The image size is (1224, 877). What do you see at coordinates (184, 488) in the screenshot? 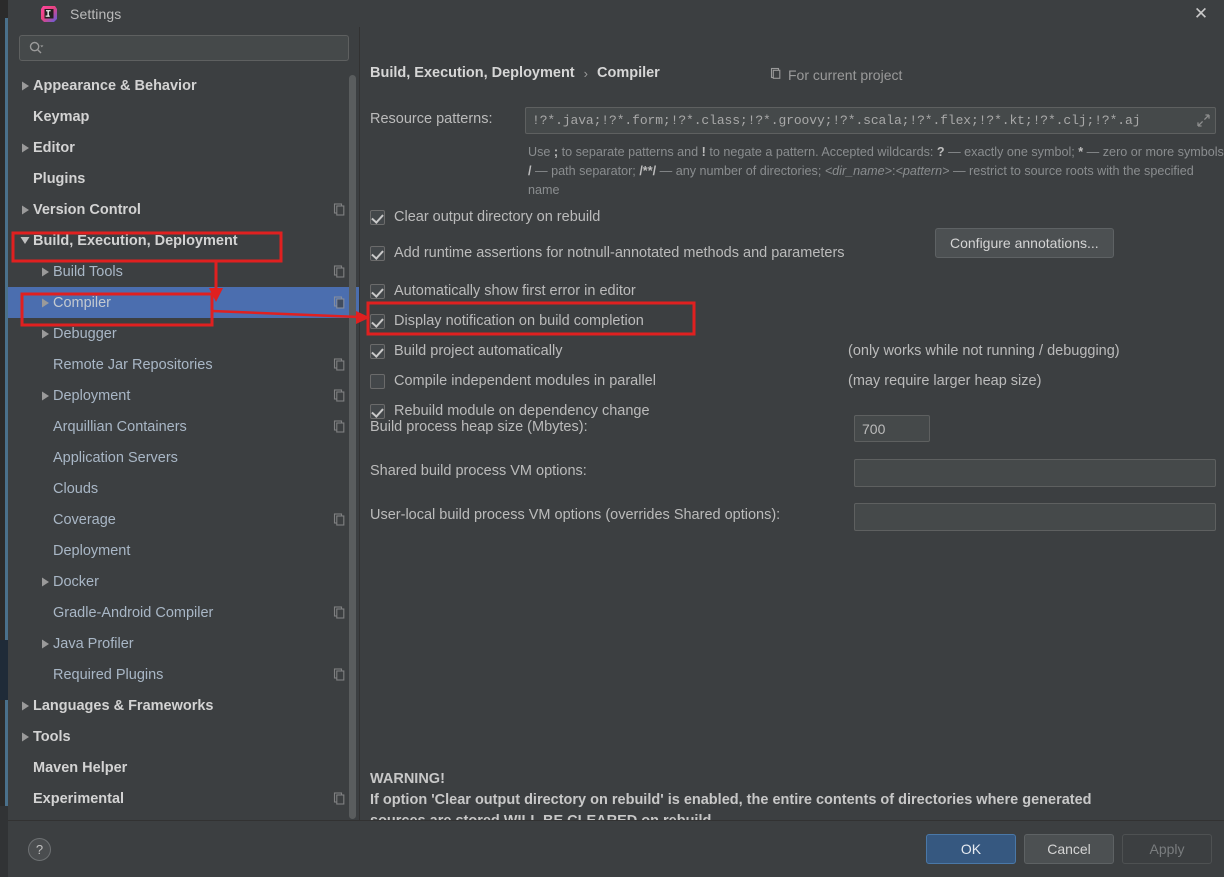
I see `sidebar-item-clouds: Clouds` at bounding box center [184, 488].